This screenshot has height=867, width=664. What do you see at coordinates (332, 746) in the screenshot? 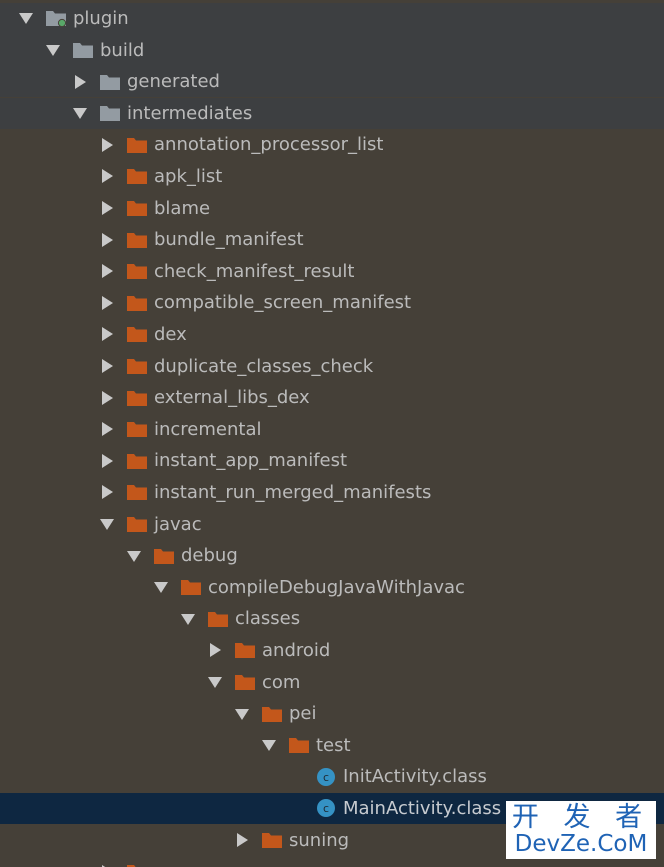
I see `tree-node-test: test` at bounding box center [332, 746].